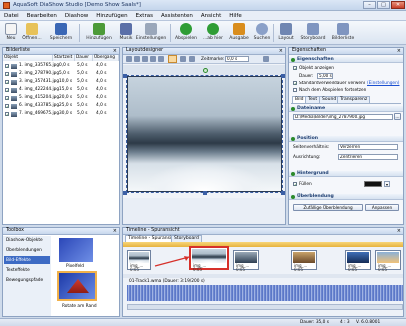  Describe the element at coordinates (383, 83) in the screenshot. I see `settings-link: (Einstellungen)` at that location.